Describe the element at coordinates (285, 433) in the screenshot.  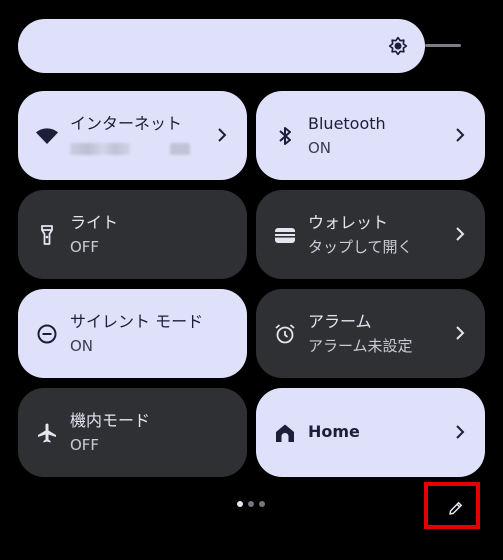
I see `home-icon` at that location.